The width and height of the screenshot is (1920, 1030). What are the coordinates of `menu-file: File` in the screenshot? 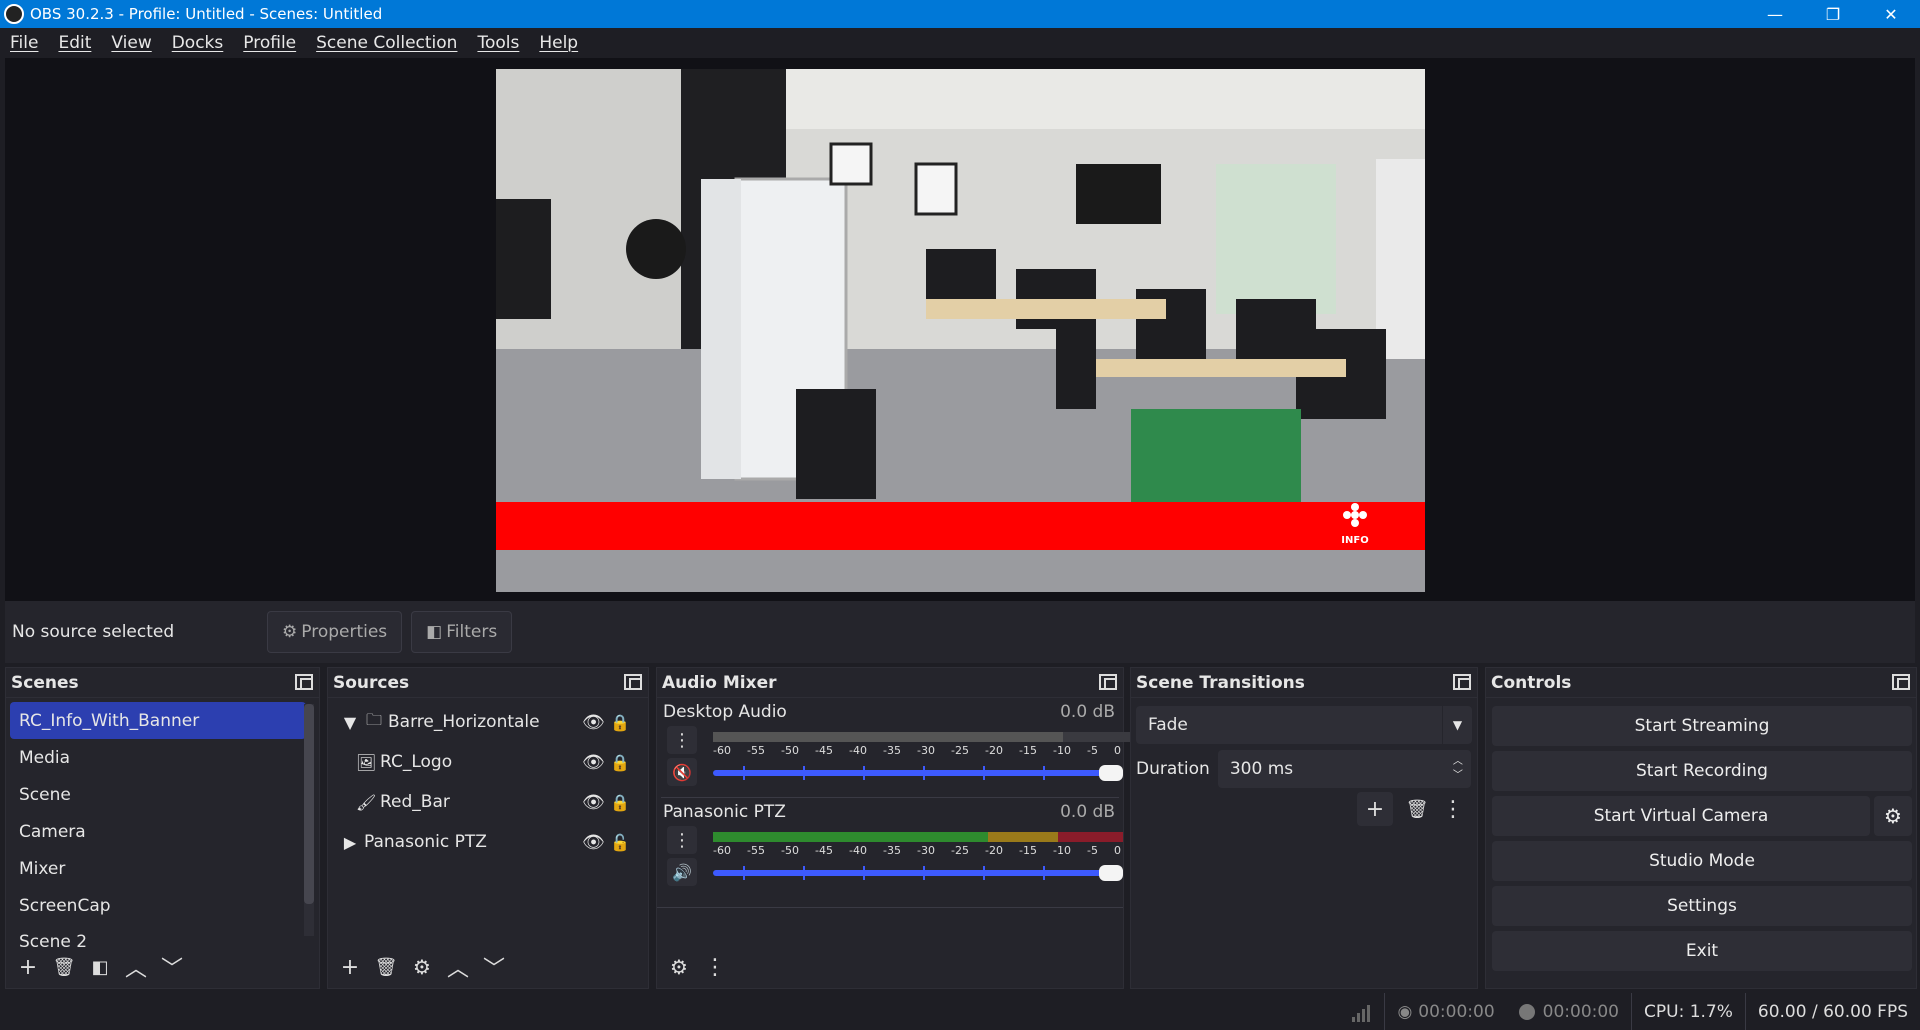 It's located at (24, 43).